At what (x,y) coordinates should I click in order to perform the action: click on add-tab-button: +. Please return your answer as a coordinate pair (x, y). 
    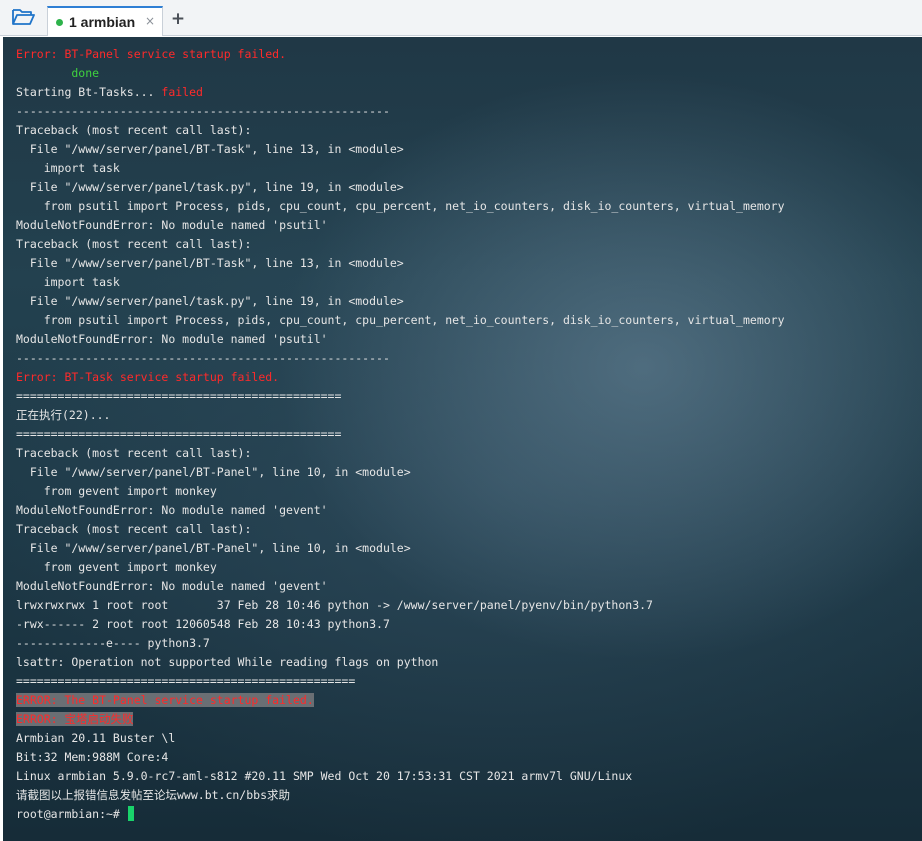
    Looking at the image, I should click on (178, 19).